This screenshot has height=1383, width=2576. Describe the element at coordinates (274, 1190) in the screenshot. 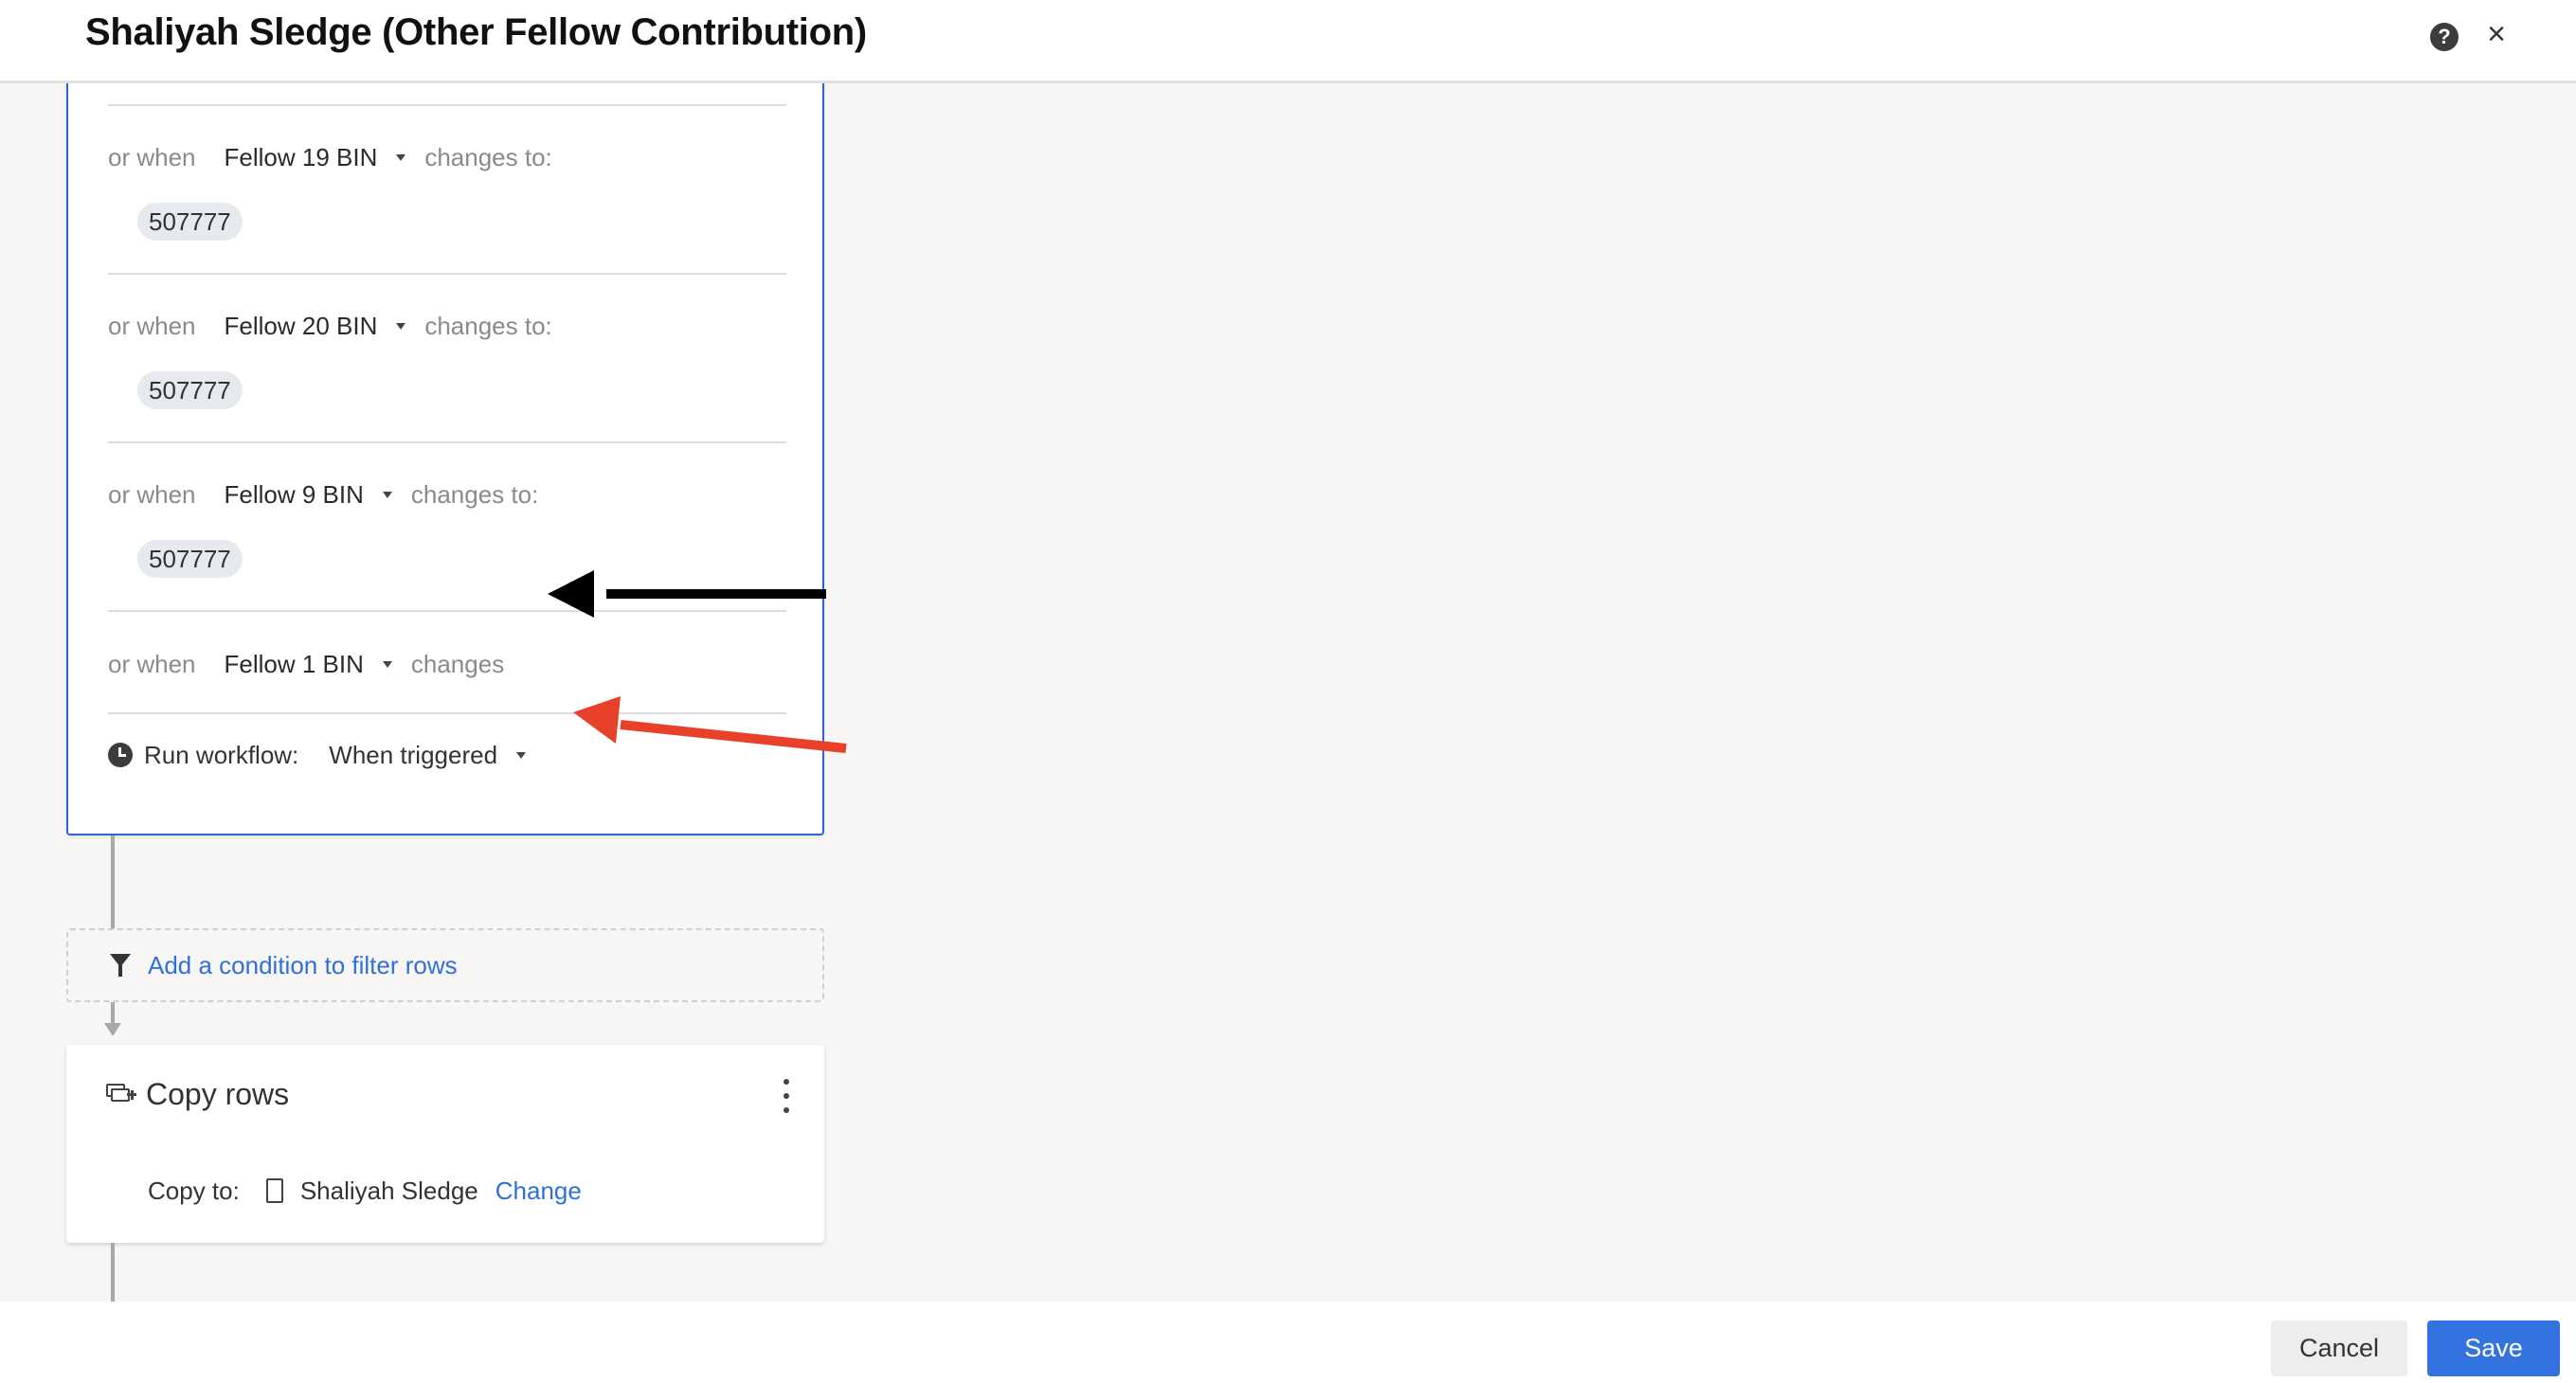

I see `sheet-icon` at that location.